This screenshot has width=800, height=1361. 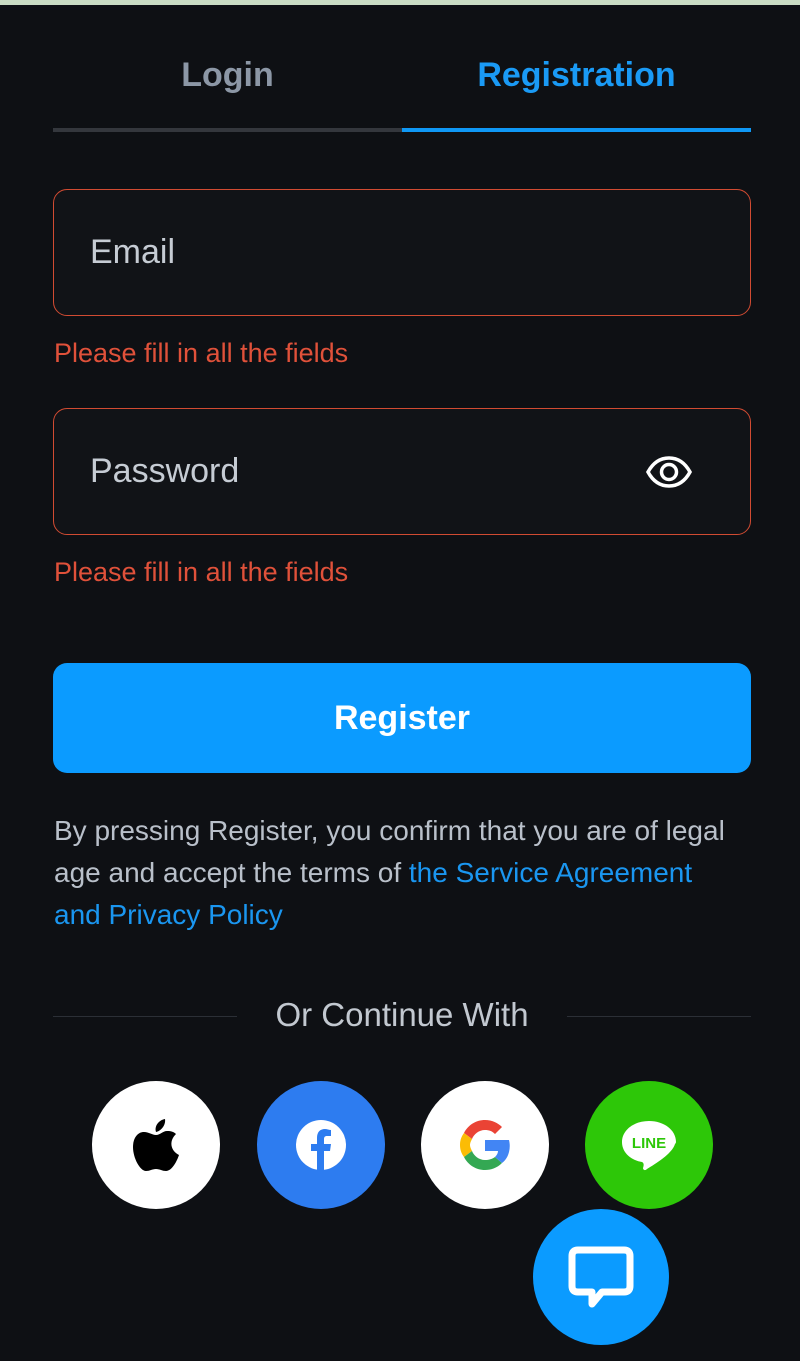 I want to click on email-error-message: Please fill in all the fields, so click(x=201, y=353).